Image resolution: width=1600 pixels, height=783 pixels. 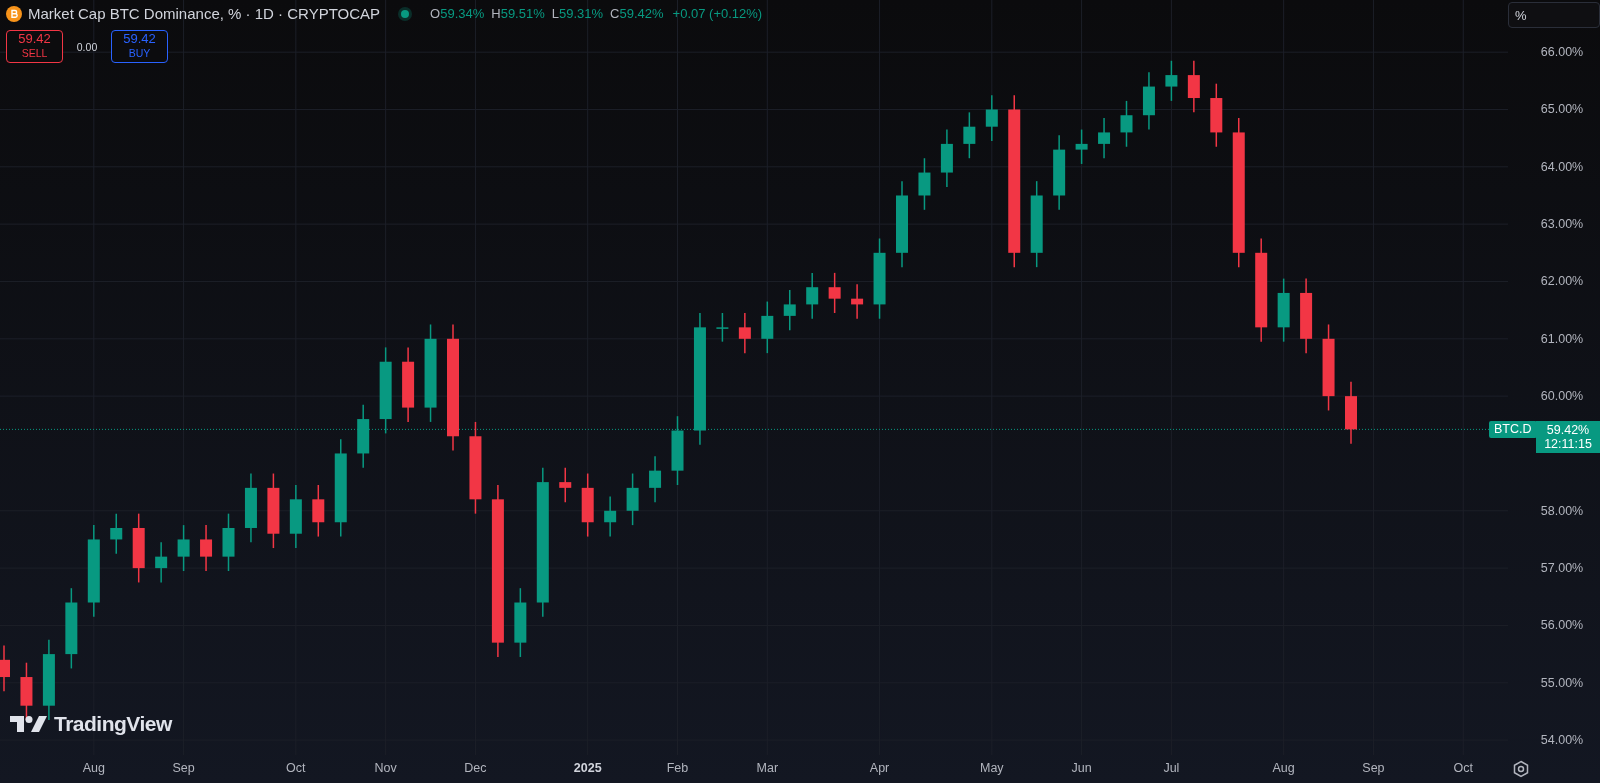 I want to click on time-axis-label: Jun, so click(x=1081, y=768).